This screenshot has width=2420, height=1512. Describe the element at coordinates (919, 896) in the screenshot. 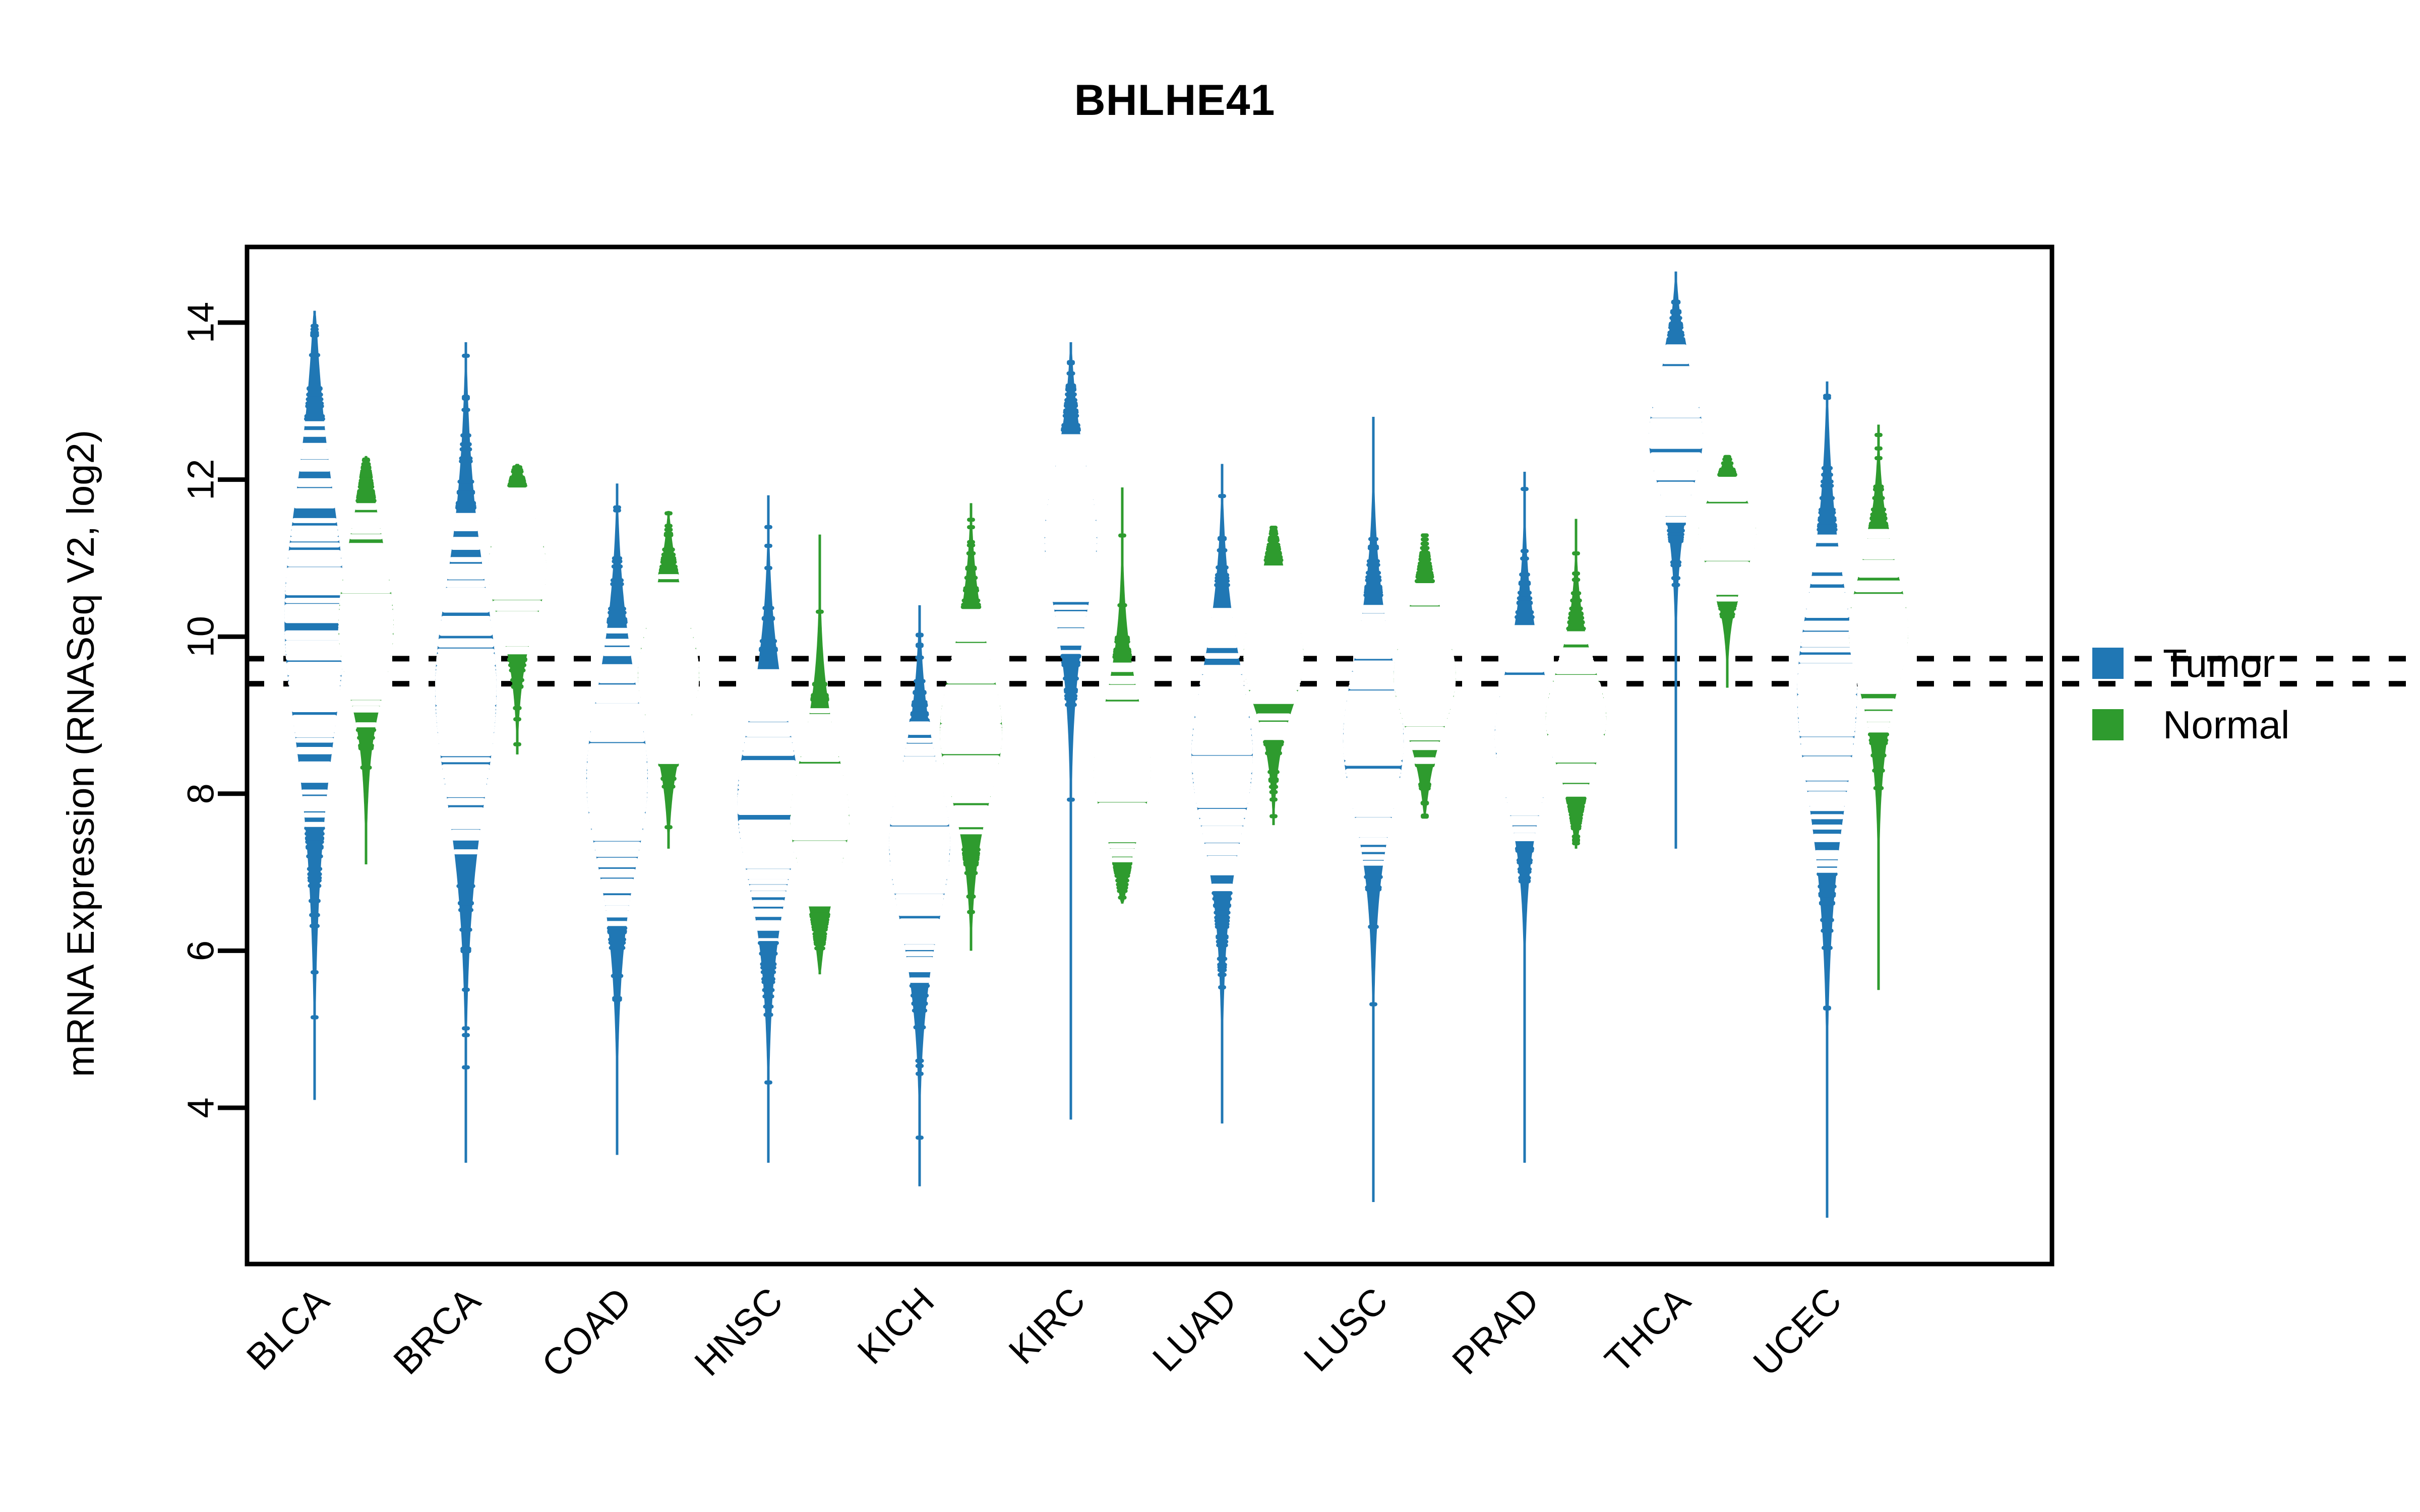

I see `violin-tumor-kich` at that location.